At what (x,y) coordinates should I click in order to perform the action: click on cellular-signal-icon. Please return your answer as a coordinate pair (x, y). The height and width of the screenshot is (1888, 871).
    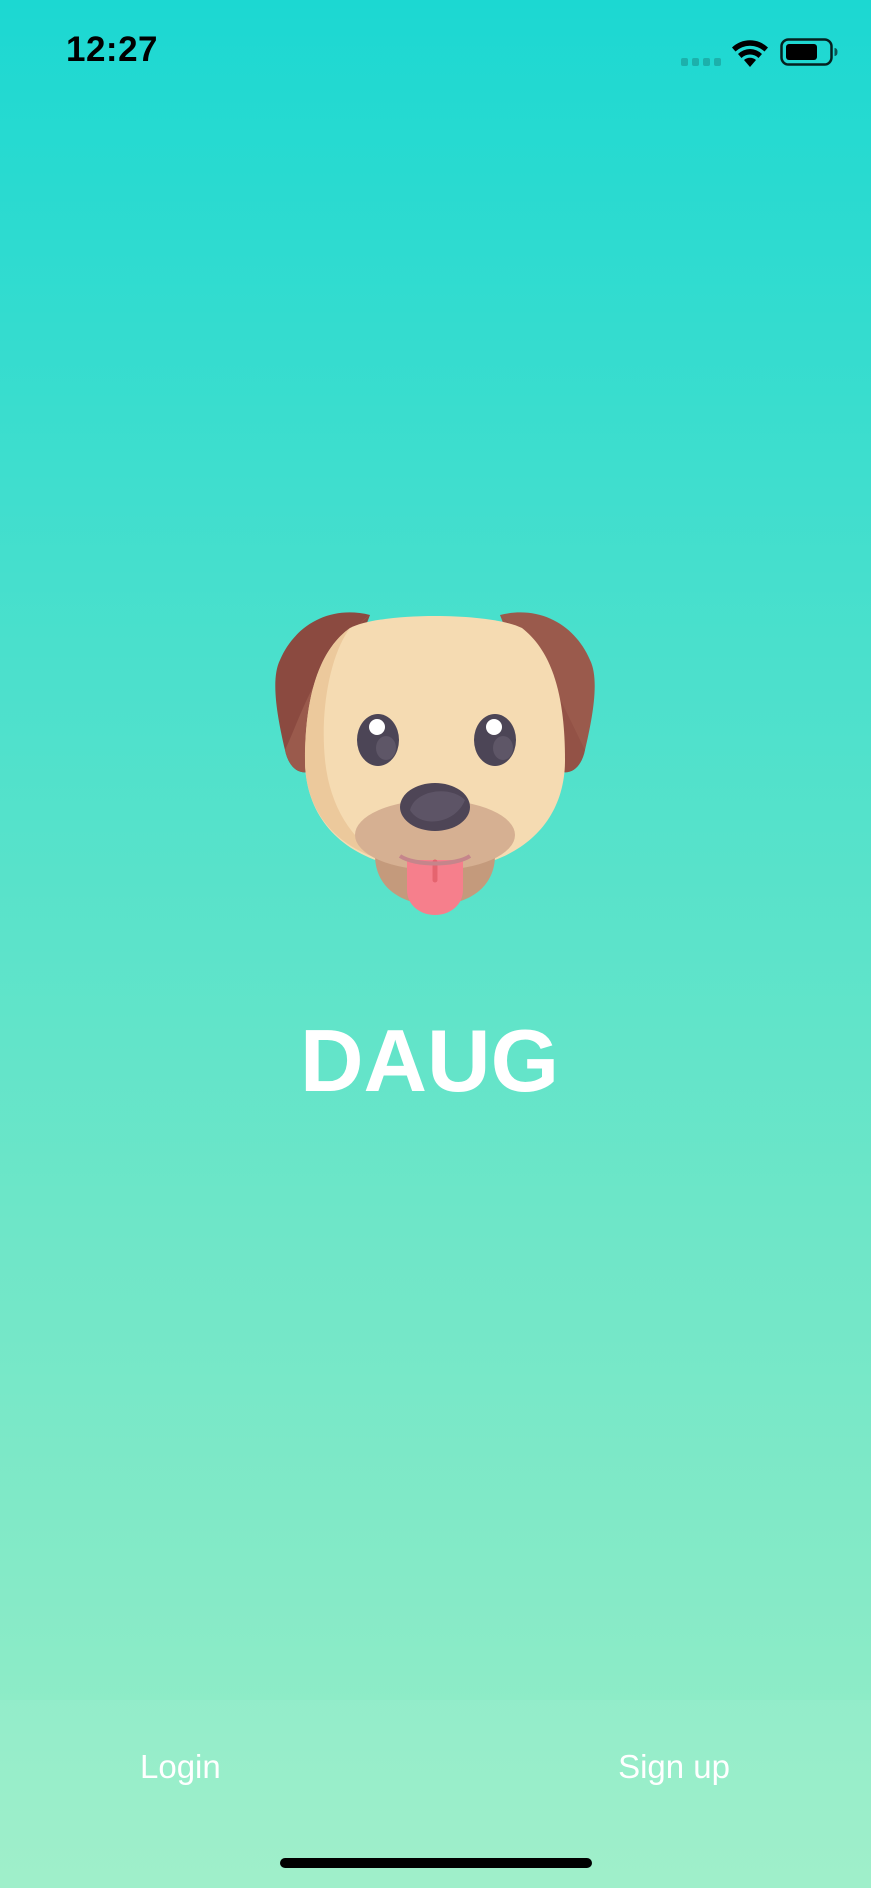
    Looking at the image, I should click on (701, 62).